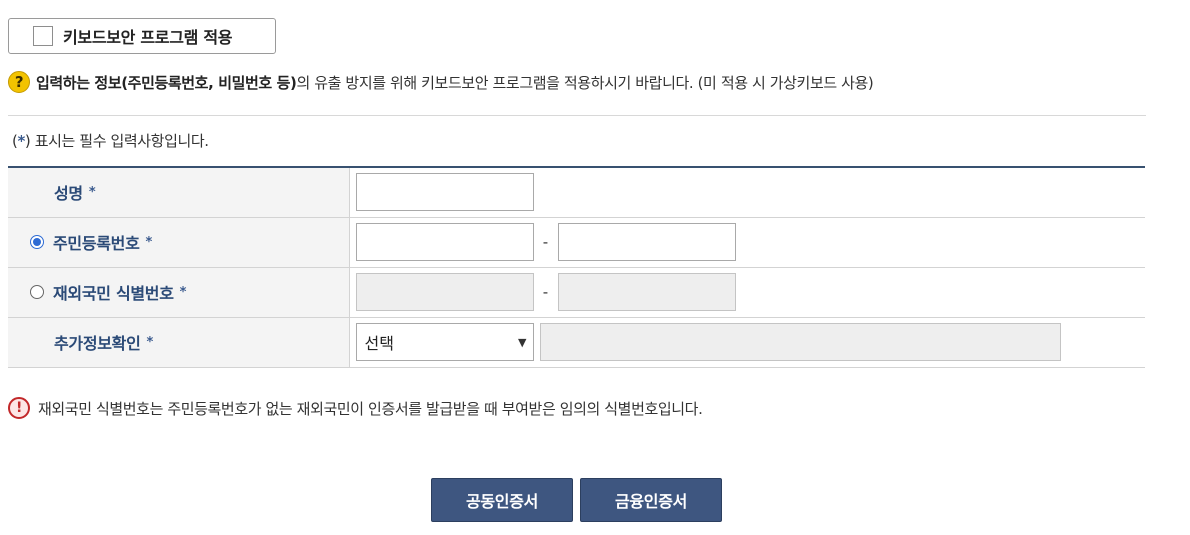  I want to click on required-note: (*) 표시는 필수 입력사항입니다., so click(110, 141).